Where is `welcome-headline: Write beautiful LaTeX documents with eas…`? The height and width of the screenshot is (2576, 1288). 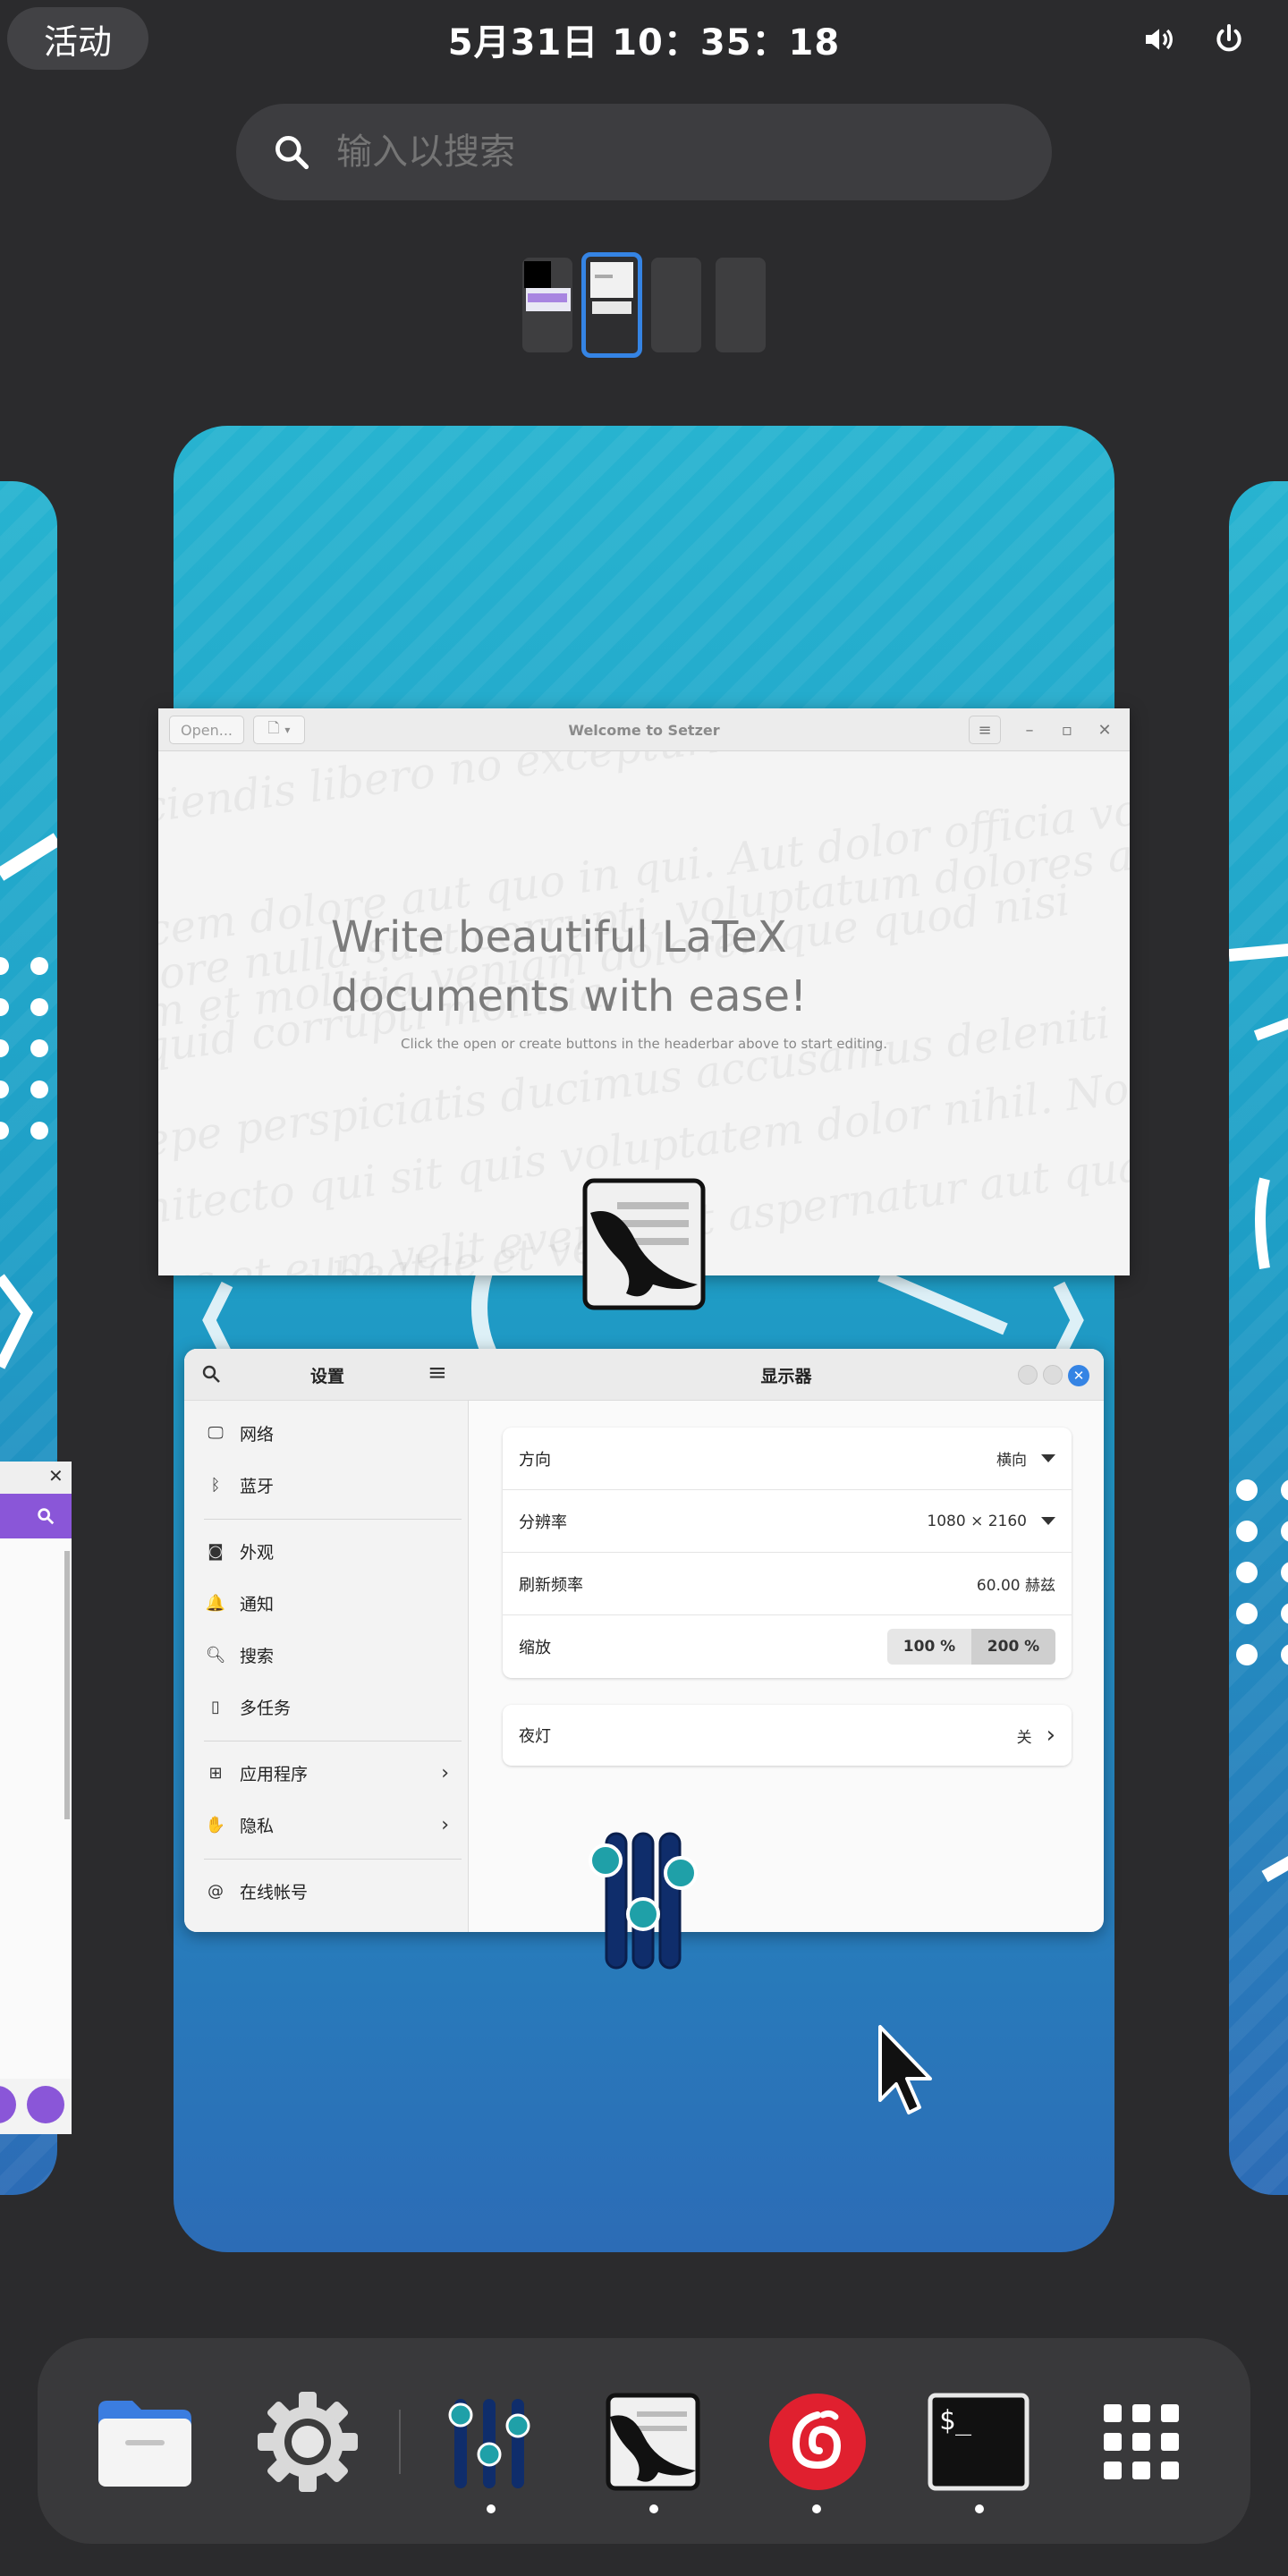 welcome-headline: Write beautiful LaTeX documents with eas… is located at coordinates (569, 966).